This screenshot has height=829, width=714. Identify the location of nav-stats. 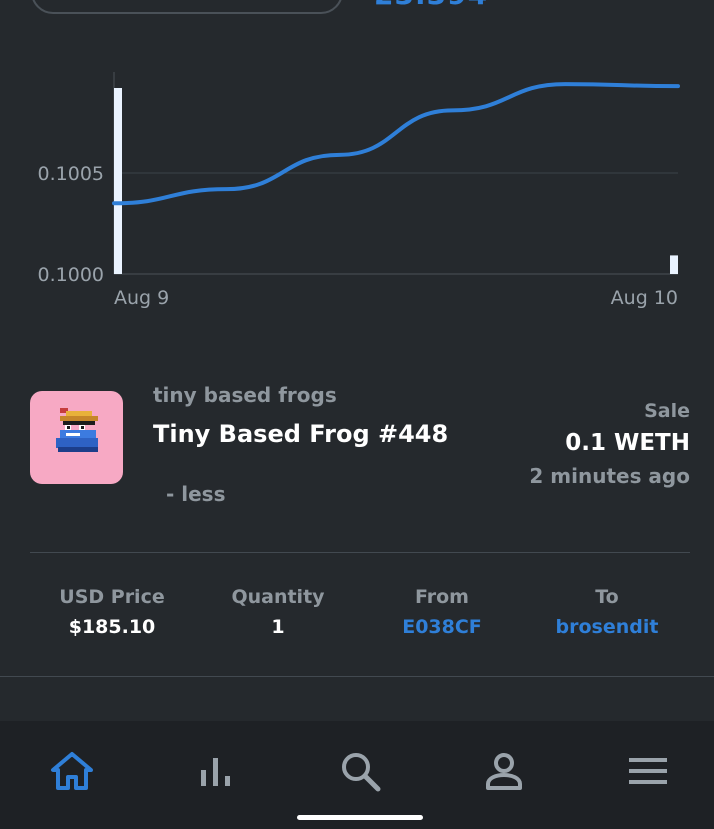
(216, 771).